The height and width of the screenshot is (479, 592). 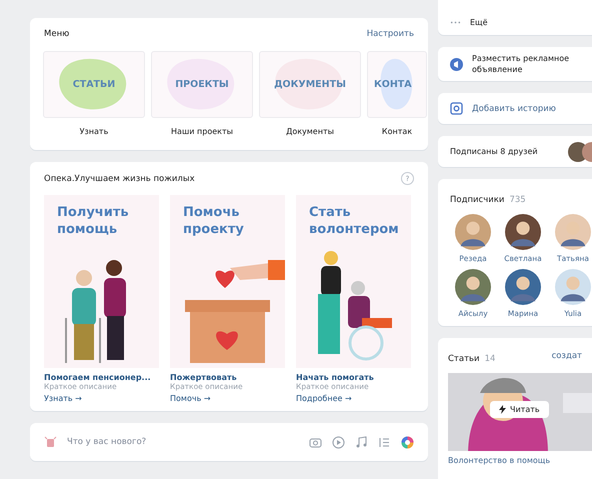 What do you see at coordinates (353, 377) in the screenshot?
I see `card-title: Начать помогать` at bounding box center [353, 377].